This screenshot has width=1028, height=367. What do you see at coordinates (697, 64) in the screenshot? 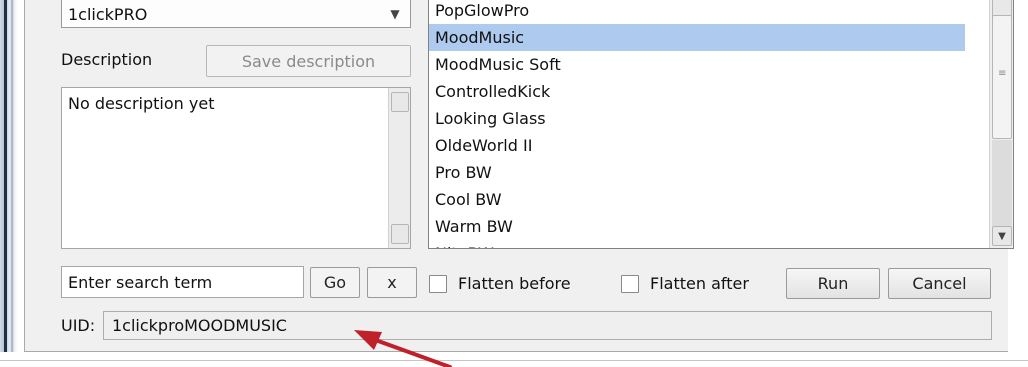
I see `list-item: MoodMusic Soft` at bounding box center [697, 64].